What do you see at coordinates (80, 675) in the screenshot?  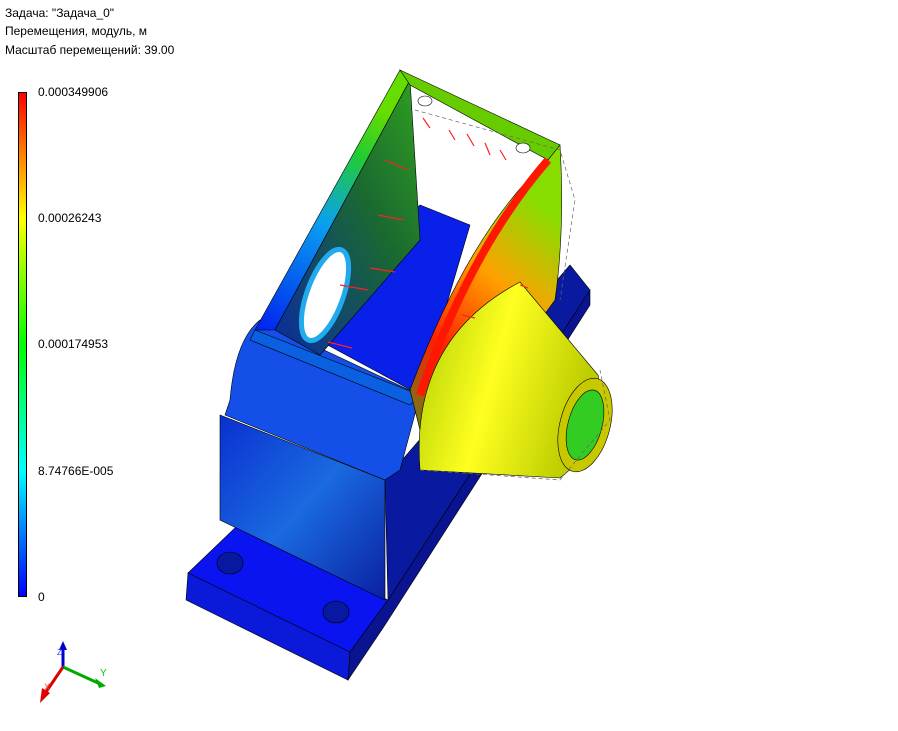 I see `y-axis-arrow` at bounding box center [80, 675].